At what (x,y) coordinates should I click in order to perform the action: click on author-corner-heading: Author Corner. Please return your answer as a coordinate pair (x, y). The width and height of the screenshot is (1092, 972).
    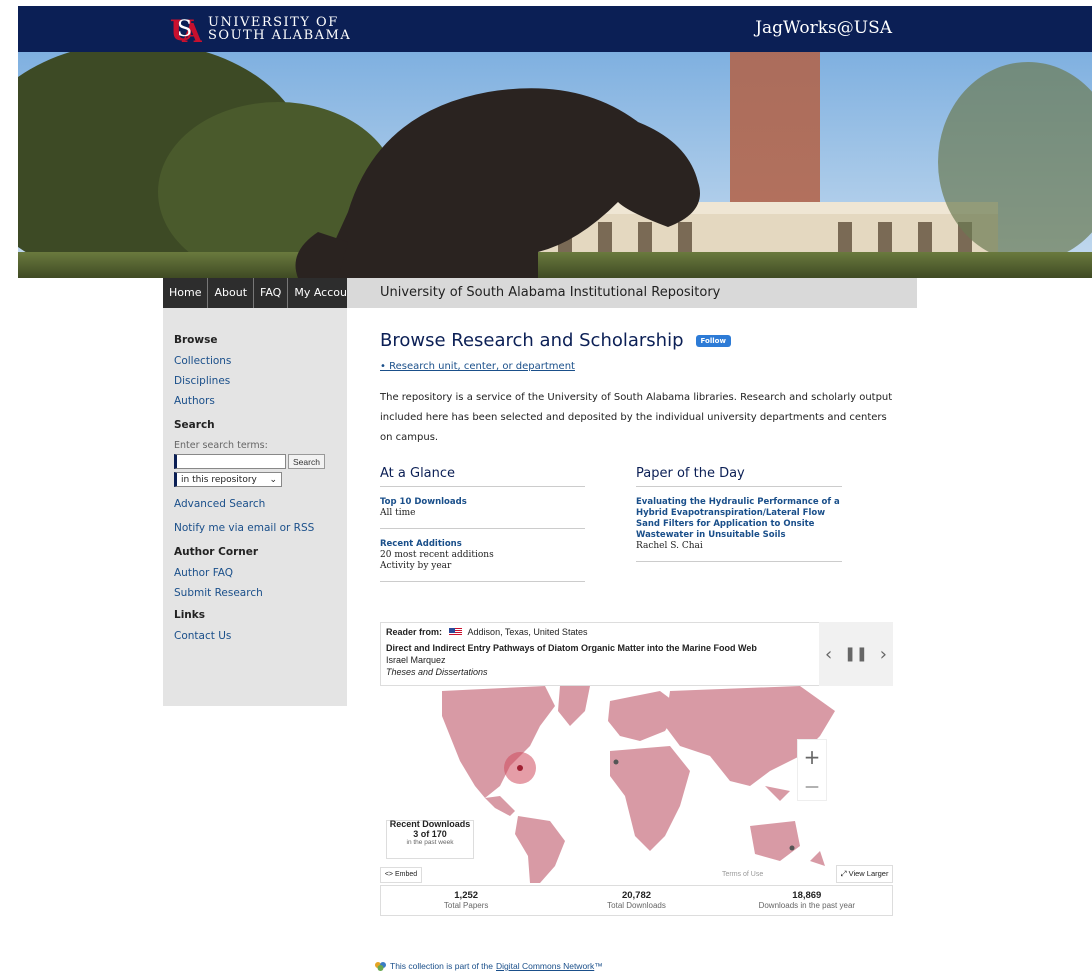
    Looking at the image, I should click on (216, 552).